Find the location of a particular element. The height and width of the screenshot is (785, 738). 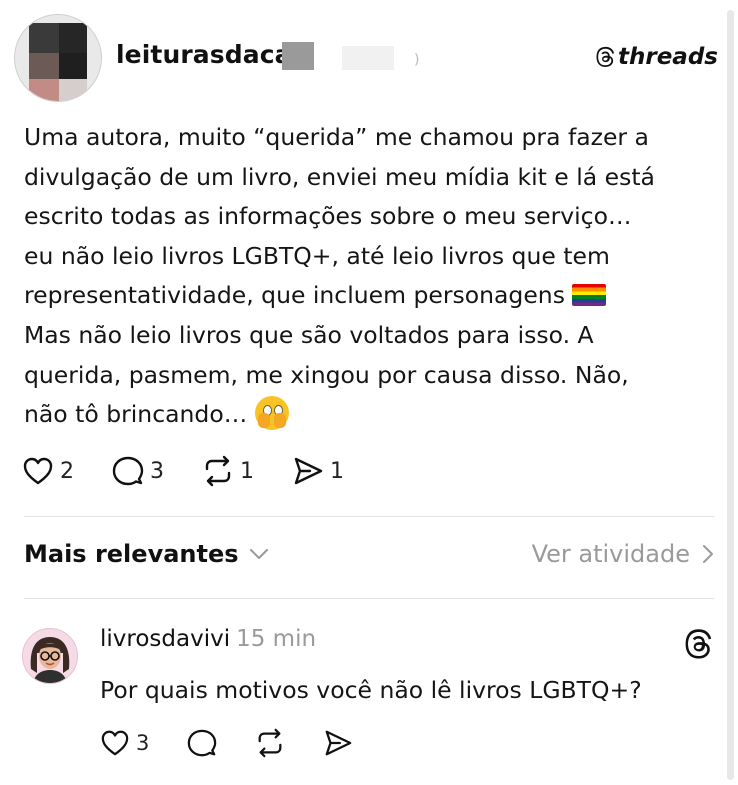

reply-share-button is located at coordinates (338, 743).